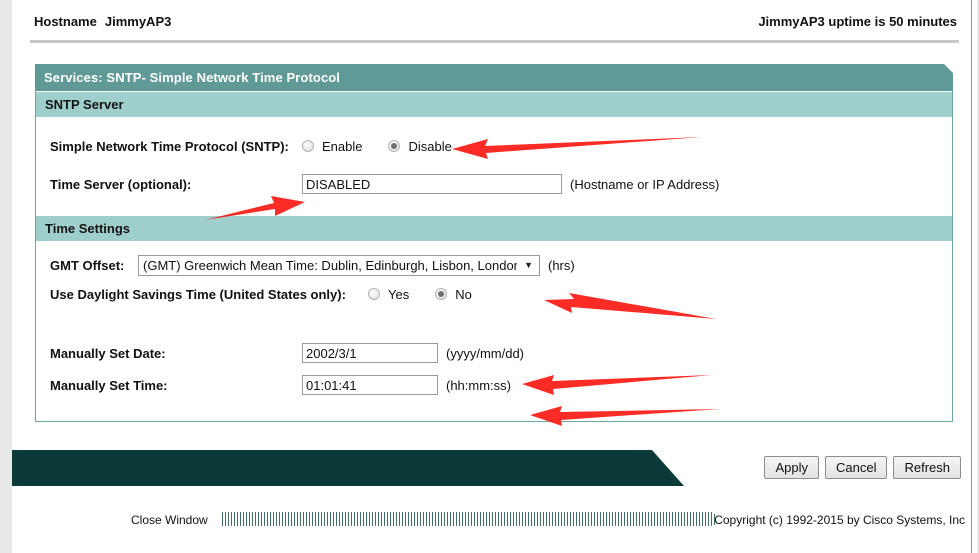 This screenshot has width=979, height=553. I want to click on section-header-sntp-server: SNTP Server, so click(494, 104).